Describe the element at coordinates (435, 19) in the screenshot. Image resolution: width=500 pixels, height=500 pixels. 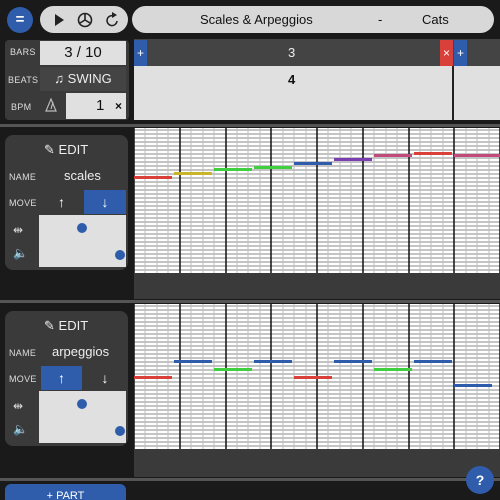
I see `author-name: Cats` at that location.